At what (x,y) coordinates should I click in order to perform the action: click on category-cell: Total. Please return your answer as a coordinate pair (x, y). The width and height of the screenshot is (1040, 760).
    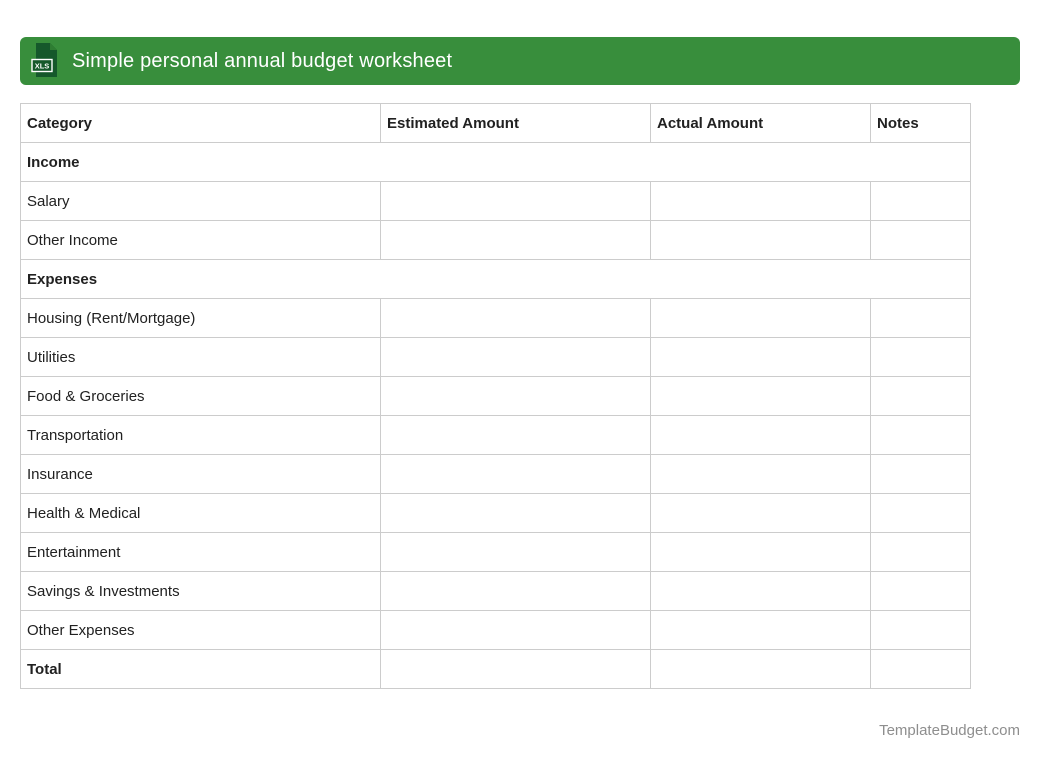
    Looking at the image, I should click on (200, 669).